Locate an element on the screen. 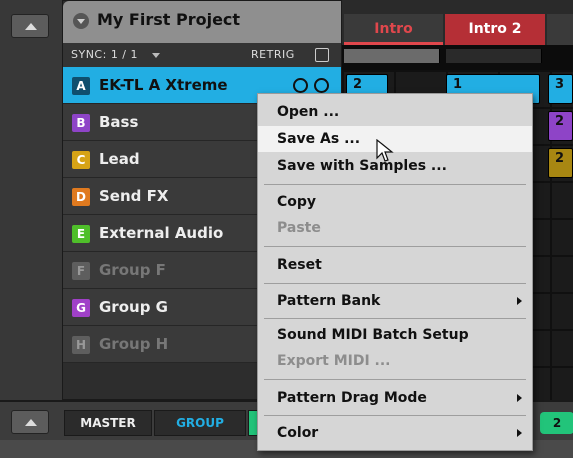  group-letter-badge: H is located at coordinates (81, 345).